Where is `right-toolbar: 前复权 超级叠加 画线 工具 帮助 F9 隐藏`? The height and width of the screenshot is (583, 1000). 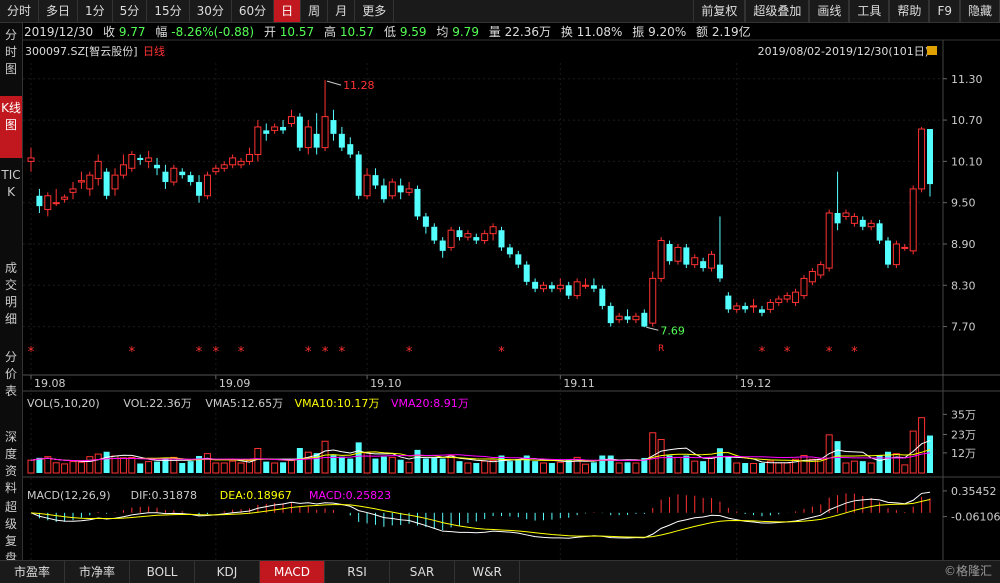
right-toolbar: 前复权 超级叠加 画线 工具 帮助 F9 隐藏 is located at coordinates (846, 11).